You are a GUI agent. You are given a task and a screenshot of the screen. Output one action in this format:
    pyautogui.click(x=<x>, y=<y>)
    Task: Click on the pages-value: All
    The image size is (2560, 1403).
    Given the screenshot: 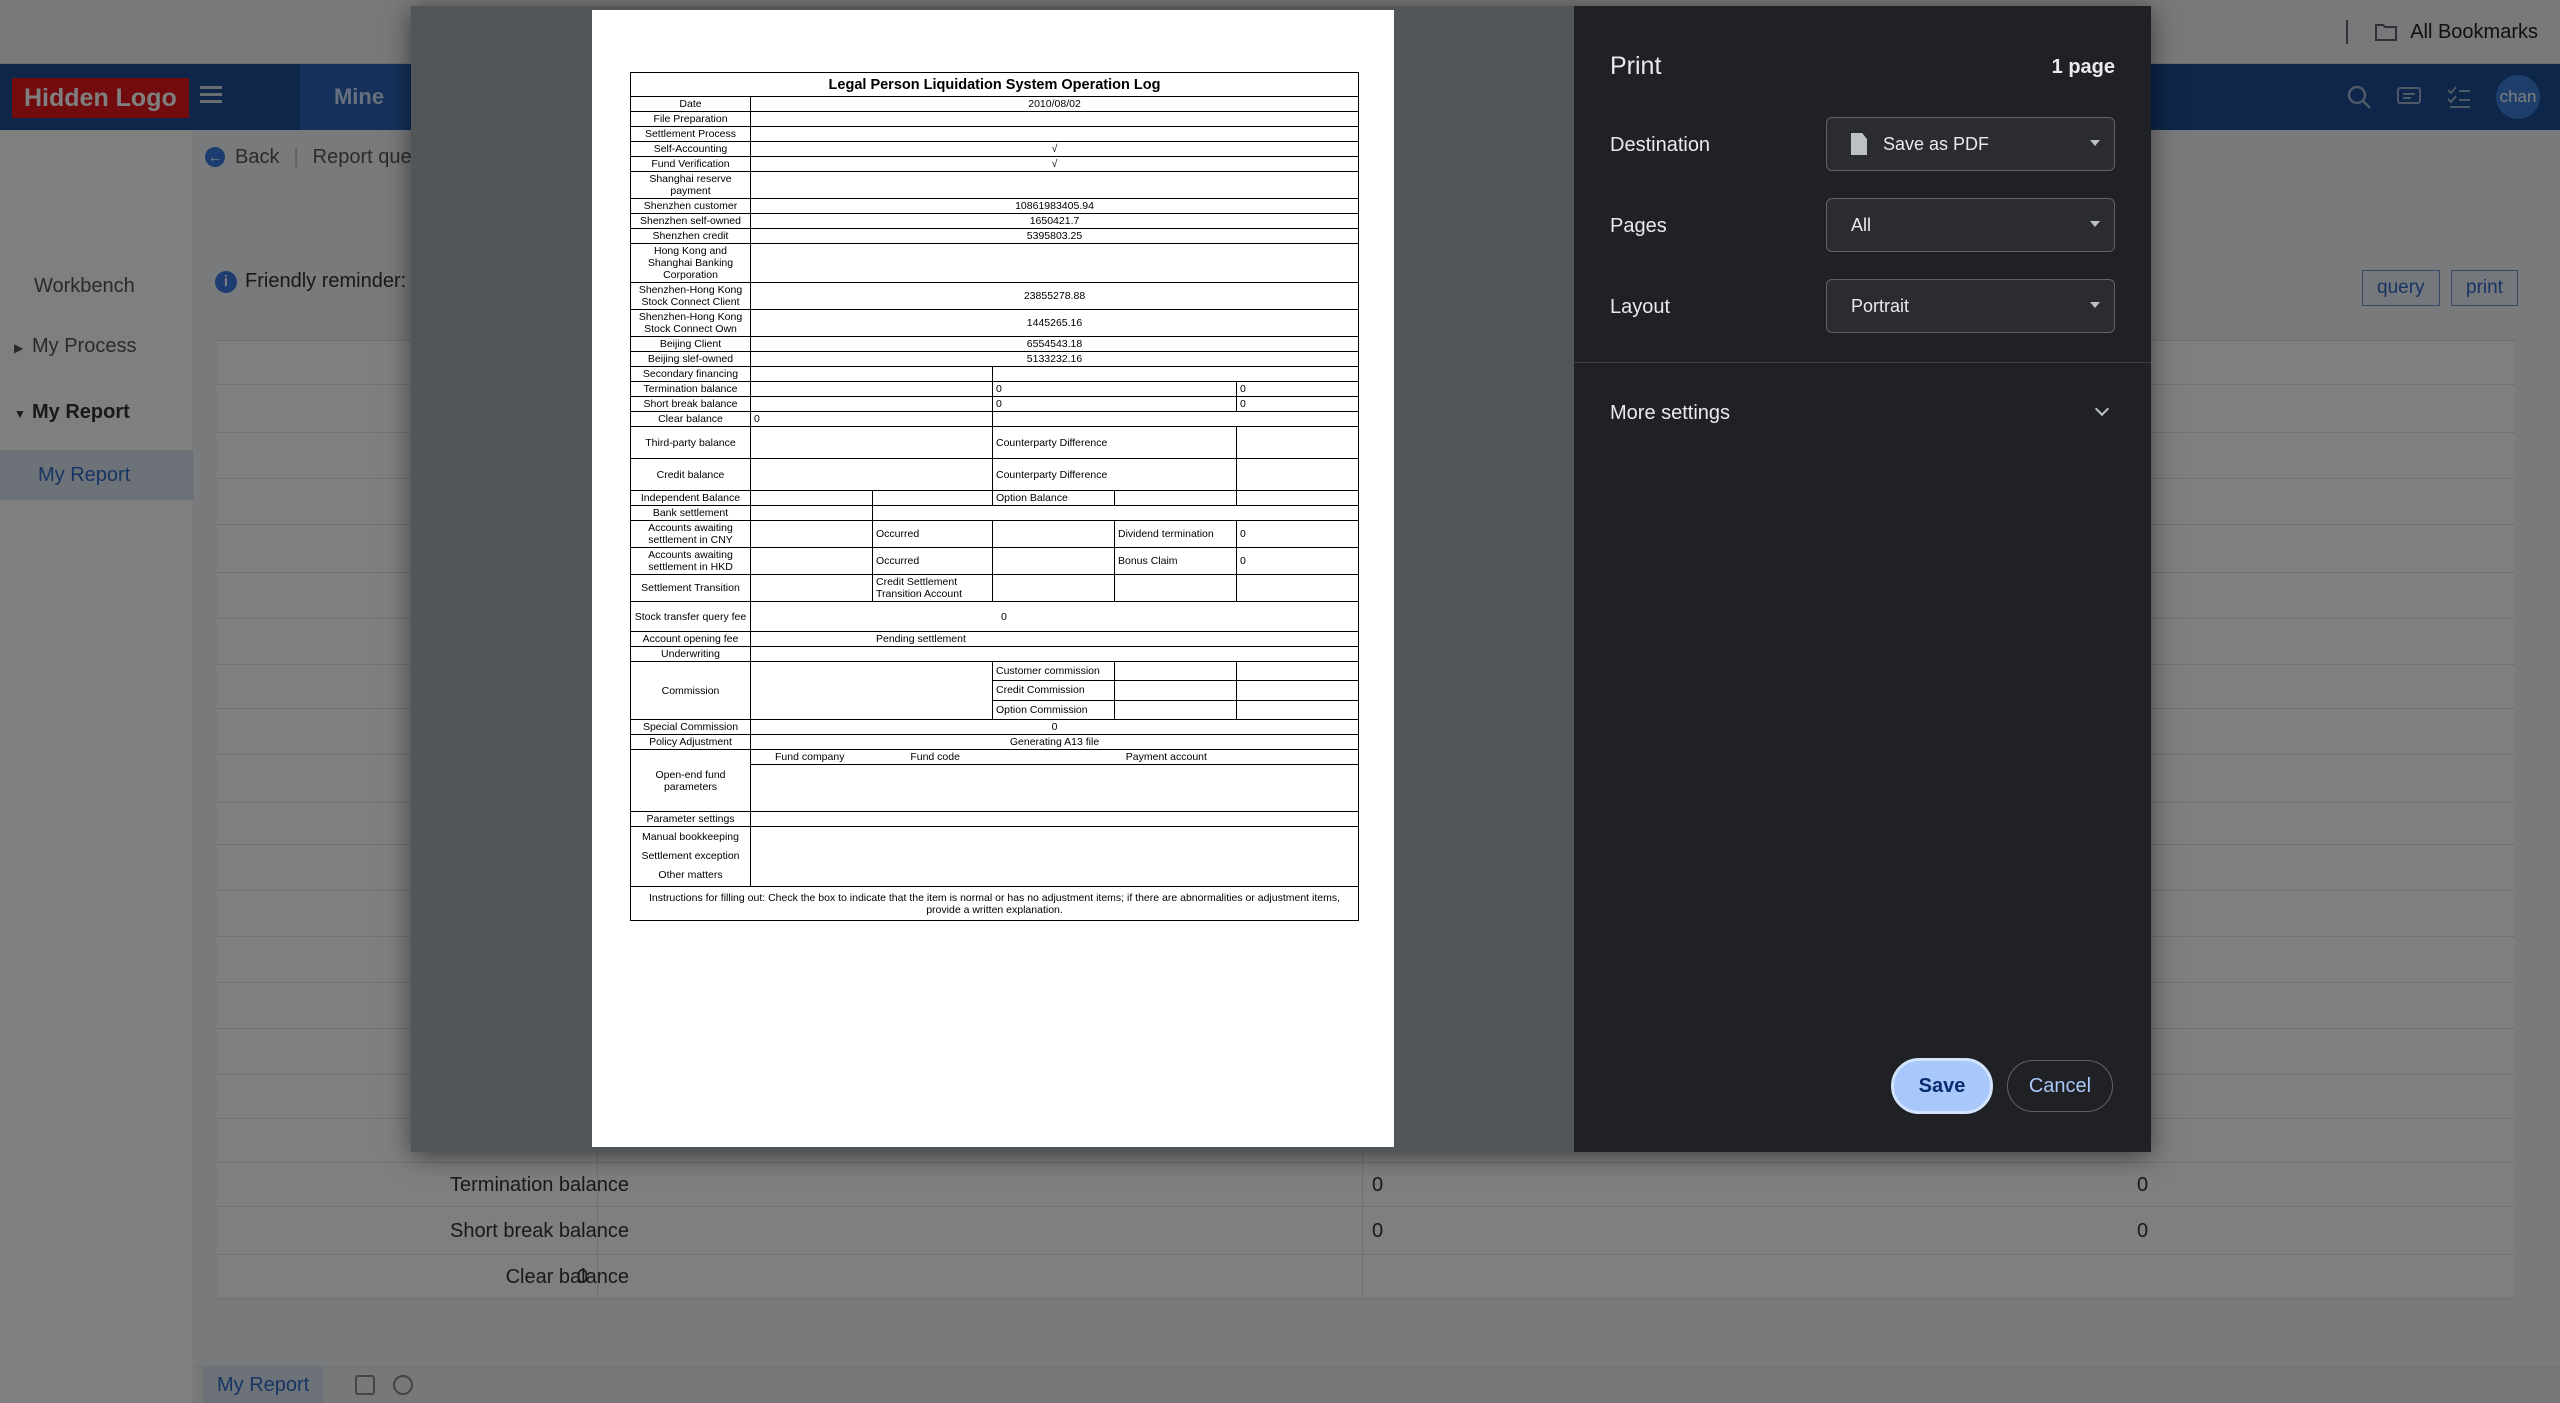 What is the action you would take?
    pyautogui.click(x=1861, y=224)
    